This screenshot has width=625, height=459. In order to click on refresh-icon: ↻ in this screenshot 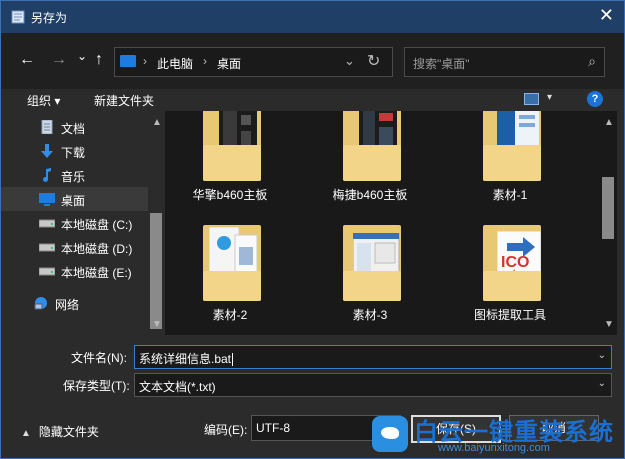, I will do `click(373, 61)`.